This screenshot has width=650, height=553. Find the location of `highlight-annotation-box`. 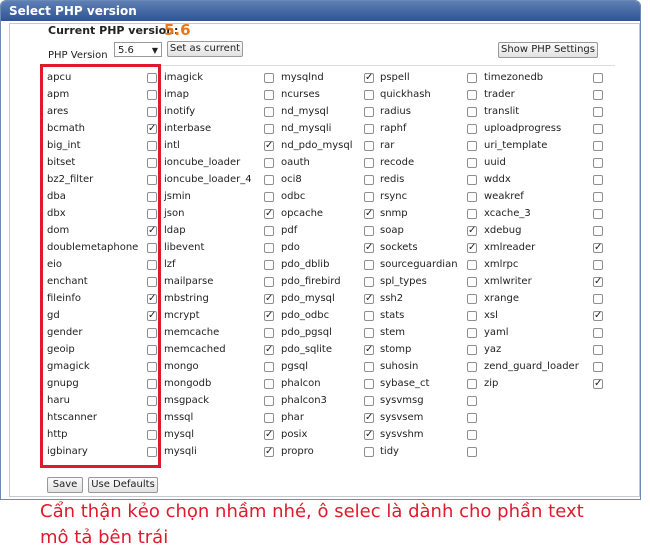

highlight-annotation-box is located at coordinates (100, 266).